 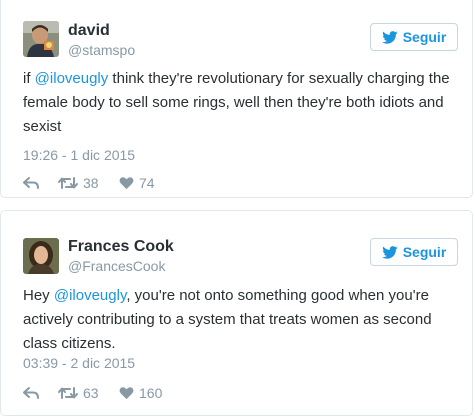 What do you see at coordinates (101, 50) in the screenshot?
I see `author-handle: @stamspo` at bounding box center [101, 50].